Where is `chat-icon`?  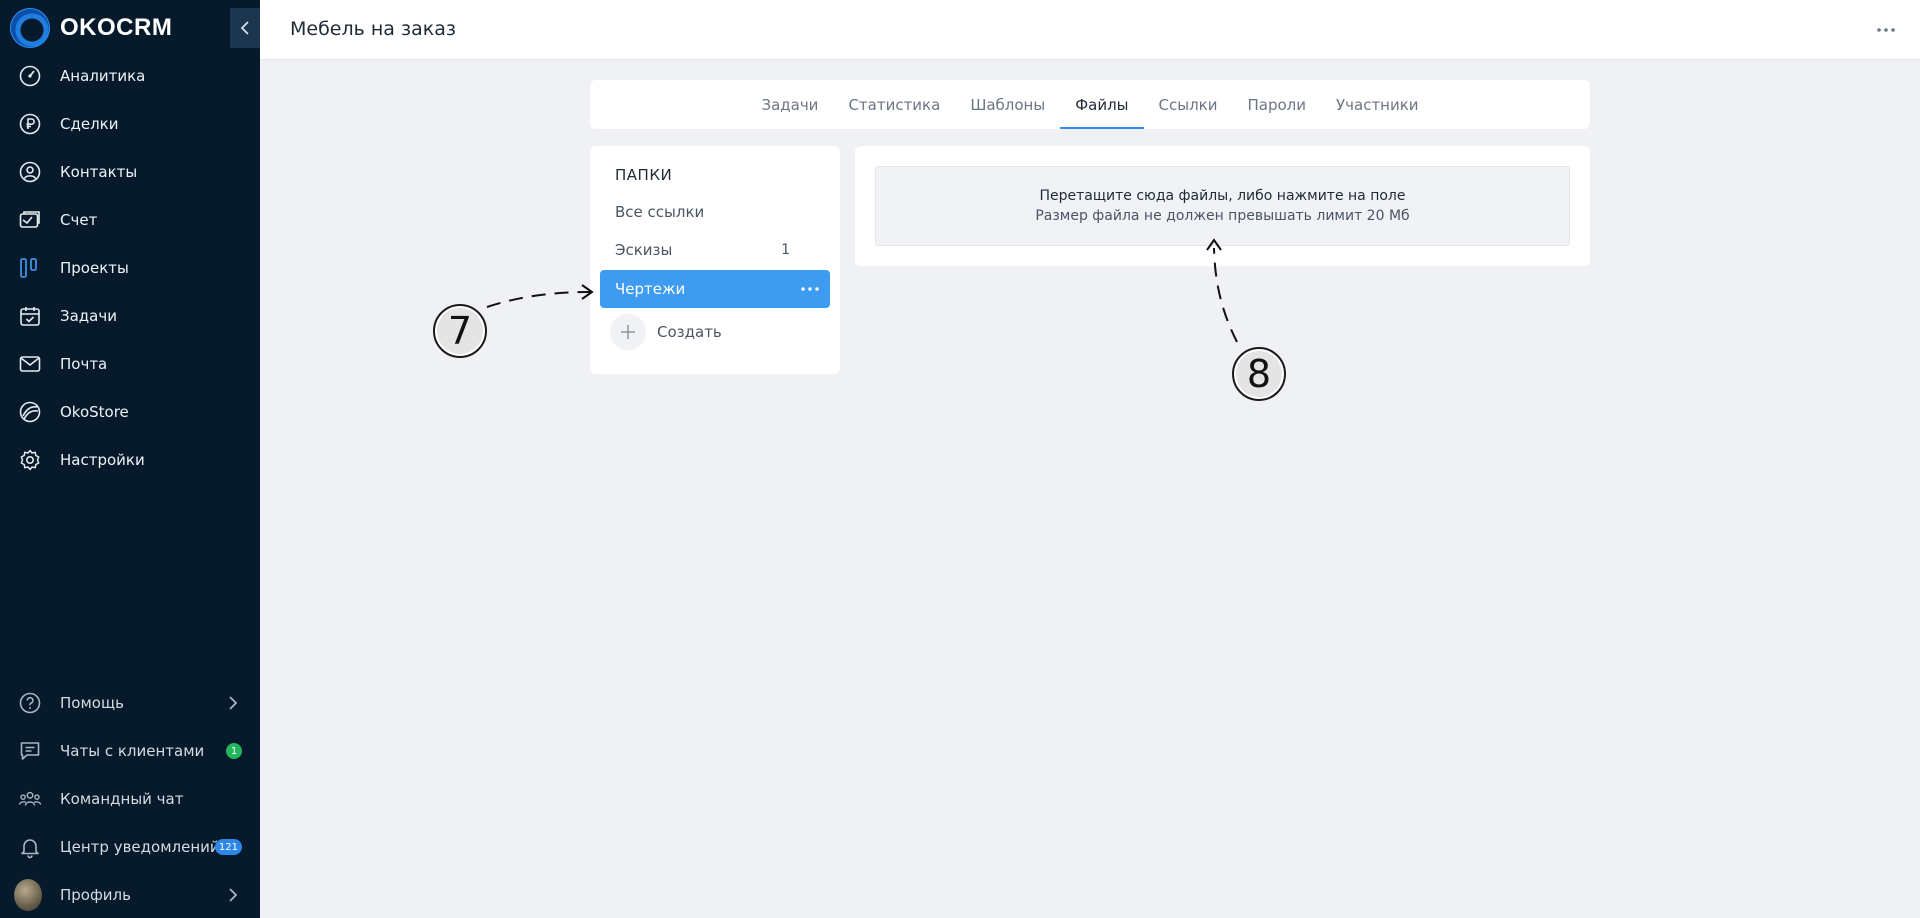 chat-icon is located at coordinates (30, 751).